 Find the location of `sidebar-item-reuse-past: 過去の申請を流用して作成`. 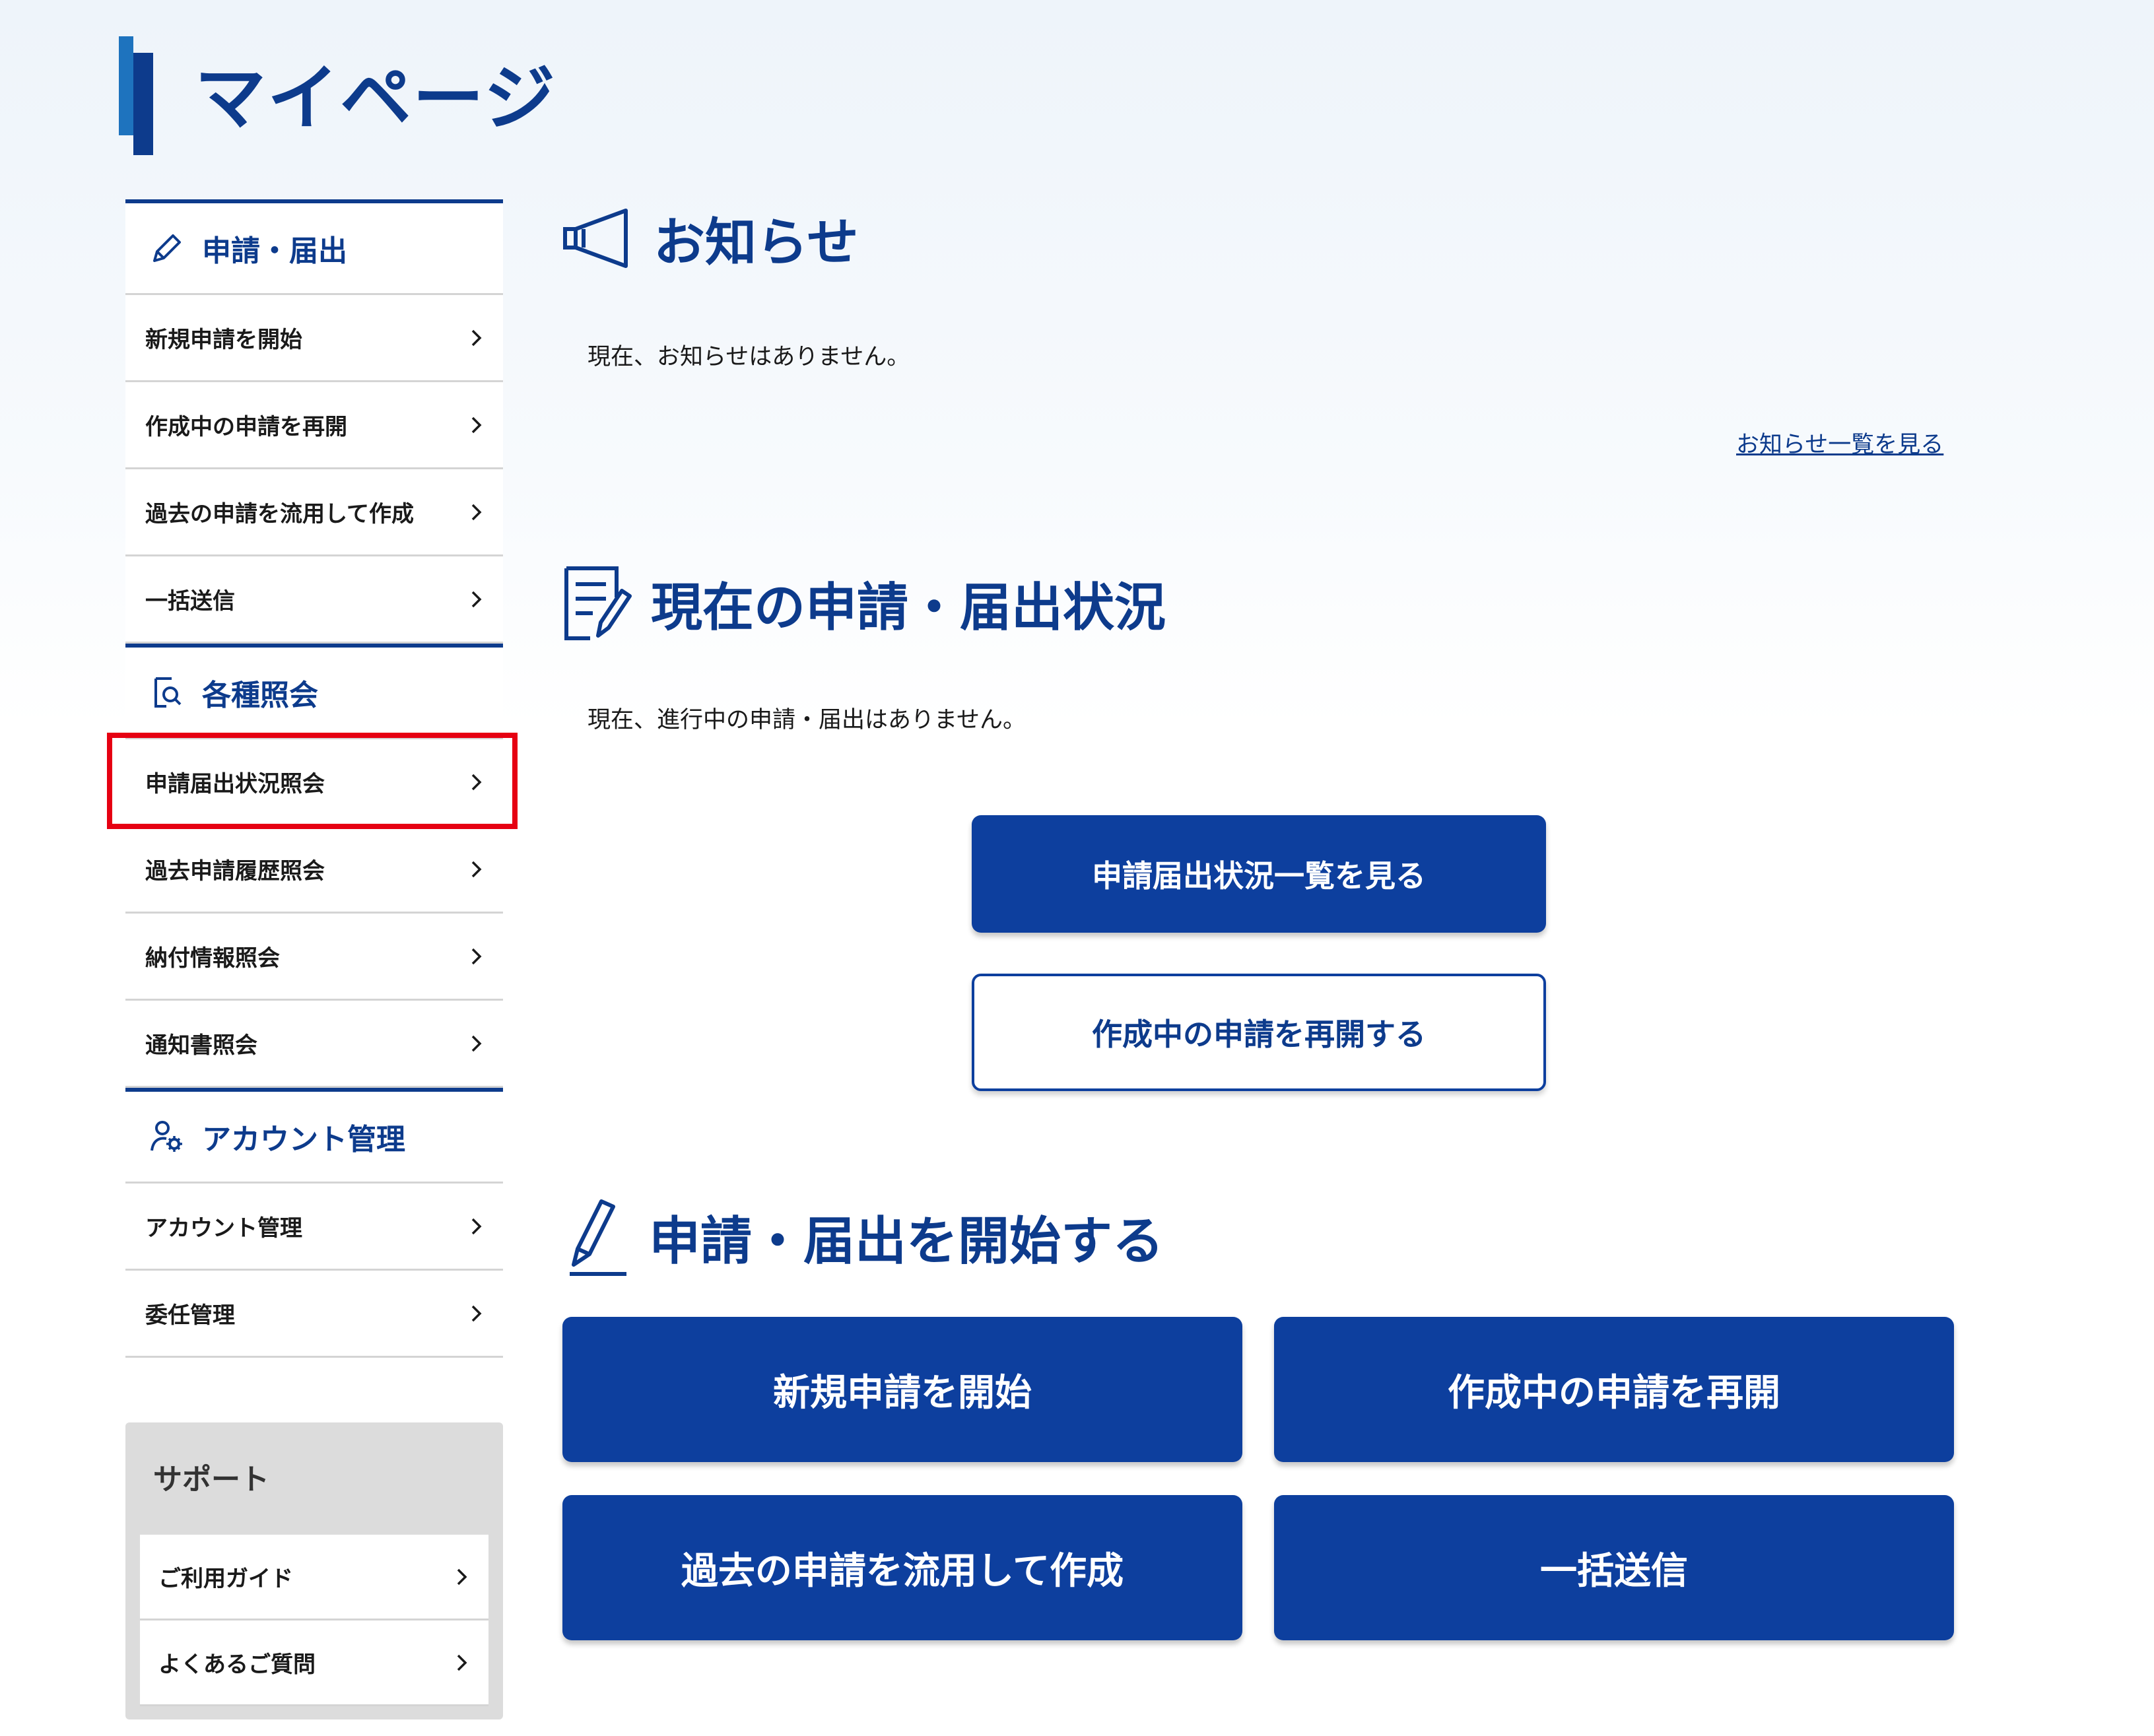

sidebar-item-reuse-past: 過去の申請を流用して作成 is located at coordinates (314, 512).